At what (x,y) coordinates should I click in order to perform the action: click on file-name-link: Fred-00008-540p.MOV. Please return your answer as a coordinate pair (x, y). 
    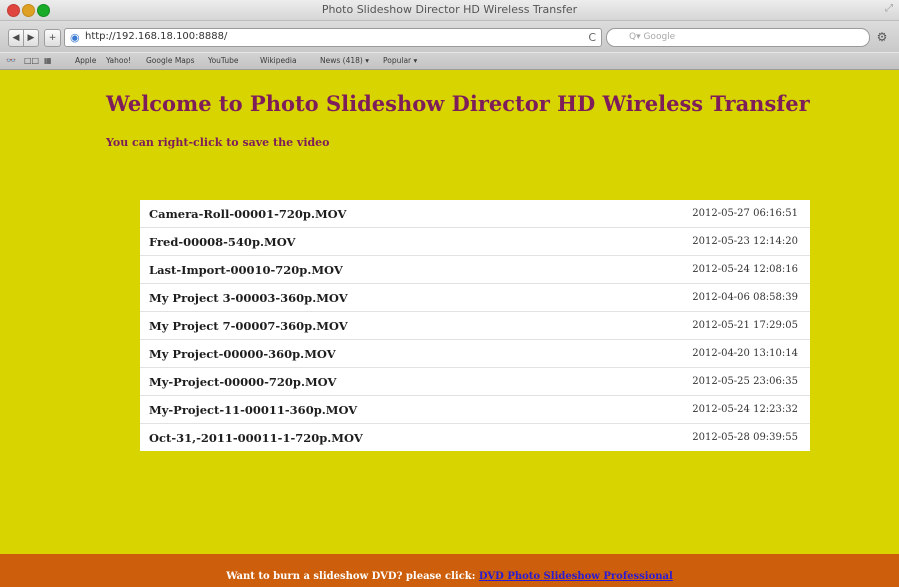
    Looking at the image, I should click on (358, 241).